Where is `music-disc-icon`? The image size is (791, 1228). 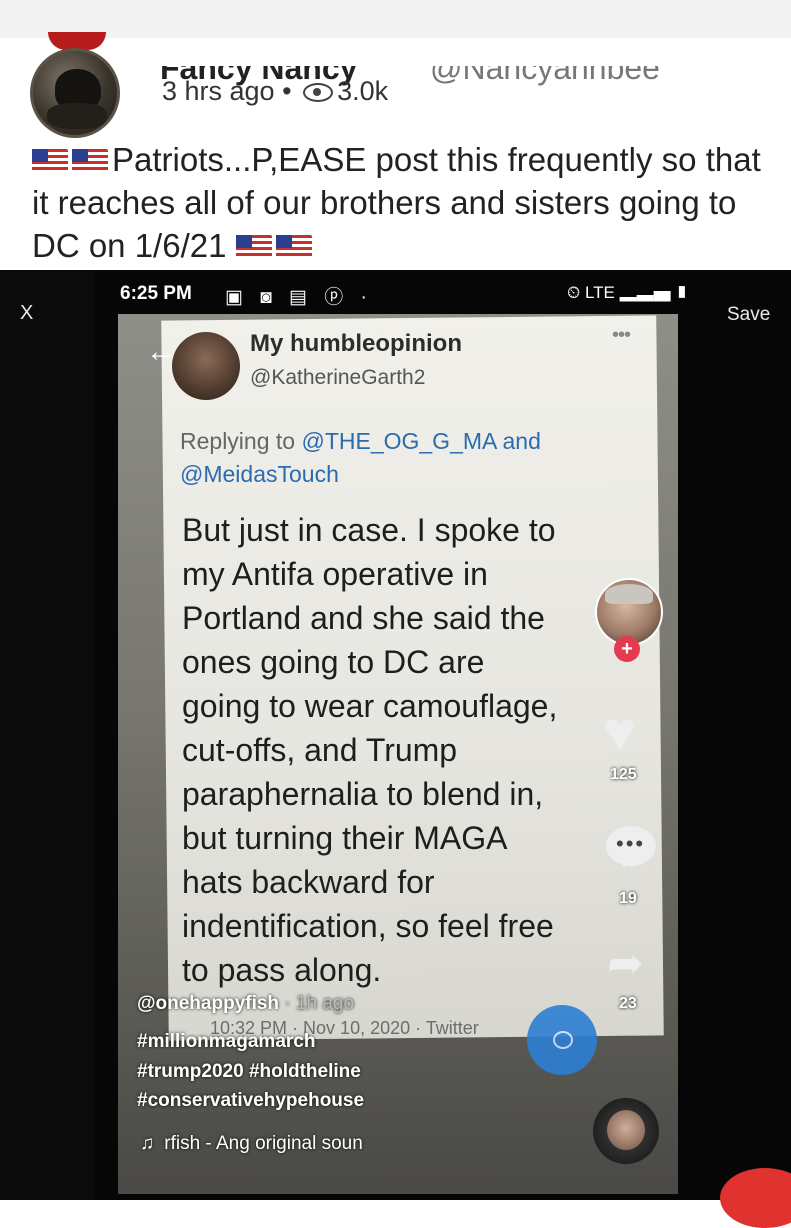
music-disc-icon is located at coordinates (626, 1131).